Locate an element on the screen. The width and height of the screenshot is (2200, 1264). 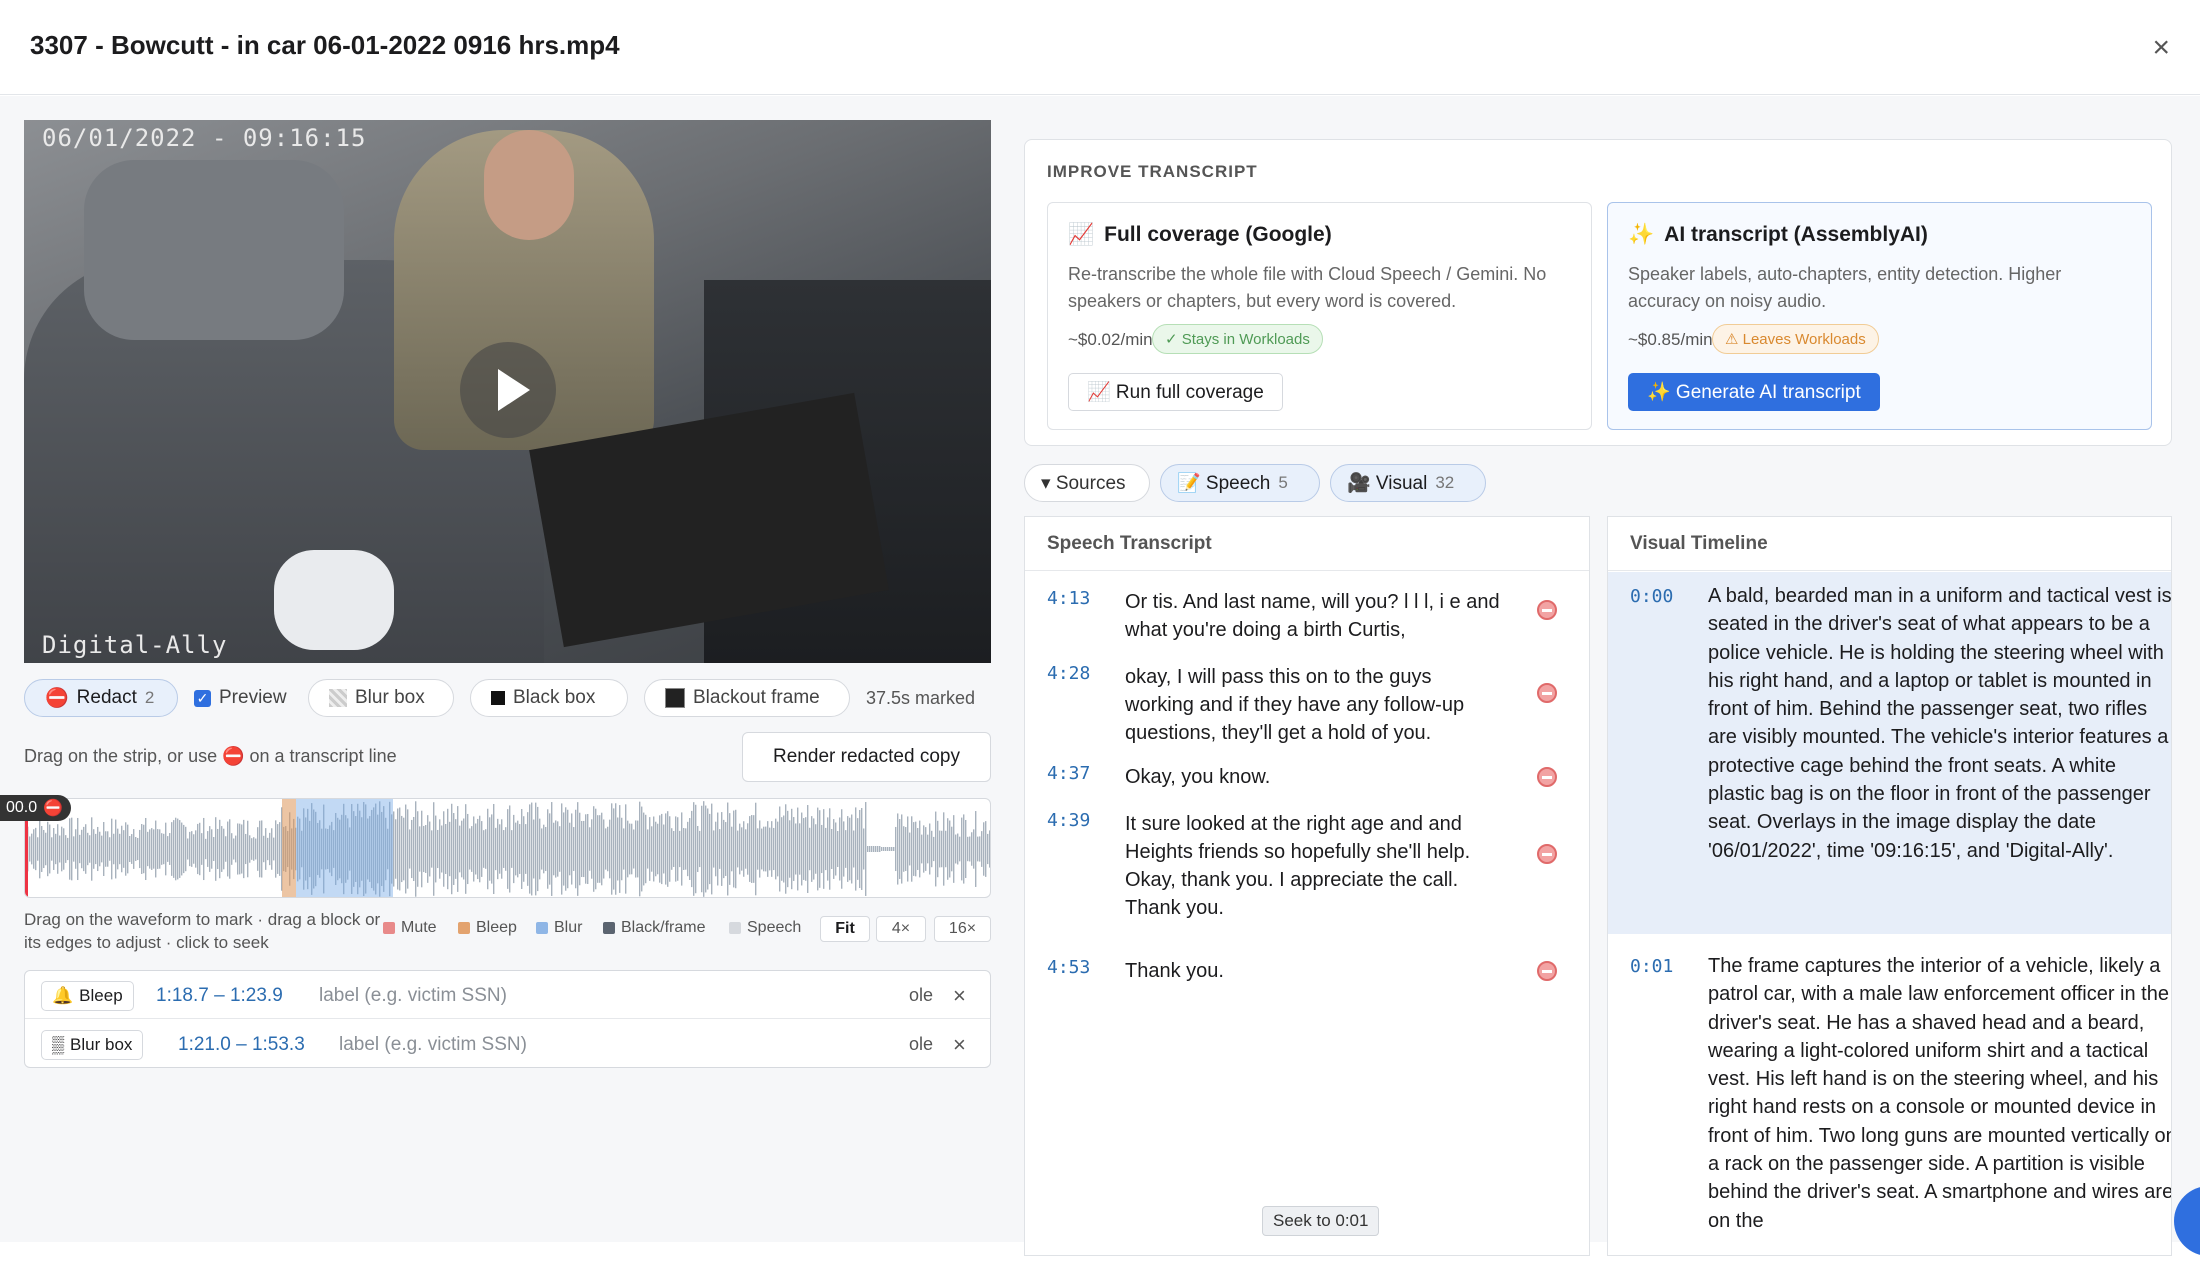
video-timestamp-overlay: 06/01/2022 - 09:16:15 is located at coordinates (204, 138).